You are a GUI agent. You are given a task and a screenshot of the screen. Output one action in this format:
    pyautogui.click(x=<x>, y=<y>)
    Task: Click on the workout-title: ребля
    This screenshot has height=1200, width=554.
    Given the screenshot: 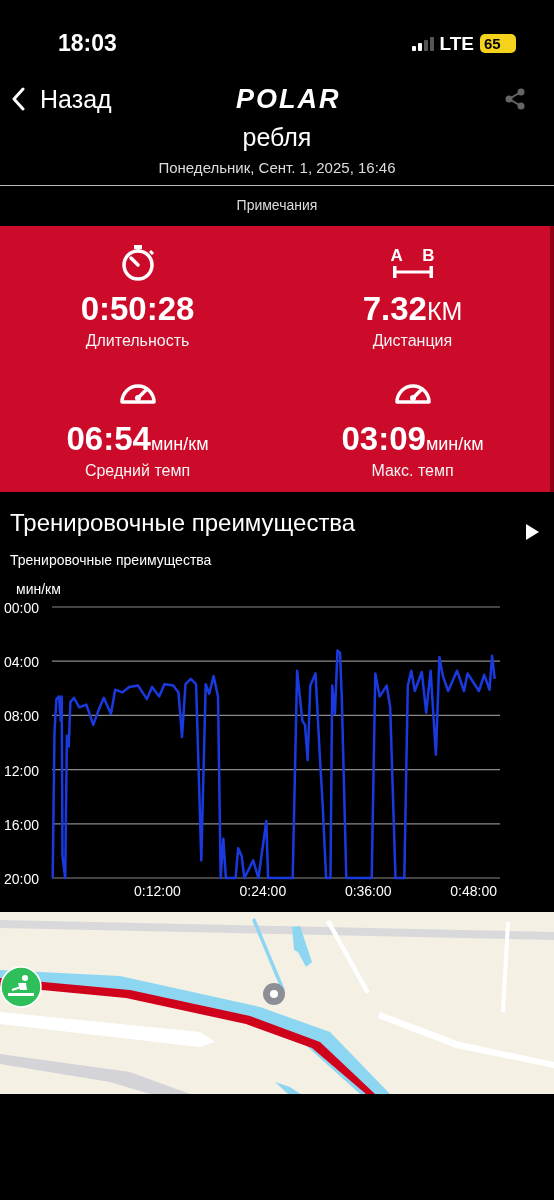 What is the action you would take?
    pyautogui.click(x=277, y=137)
    